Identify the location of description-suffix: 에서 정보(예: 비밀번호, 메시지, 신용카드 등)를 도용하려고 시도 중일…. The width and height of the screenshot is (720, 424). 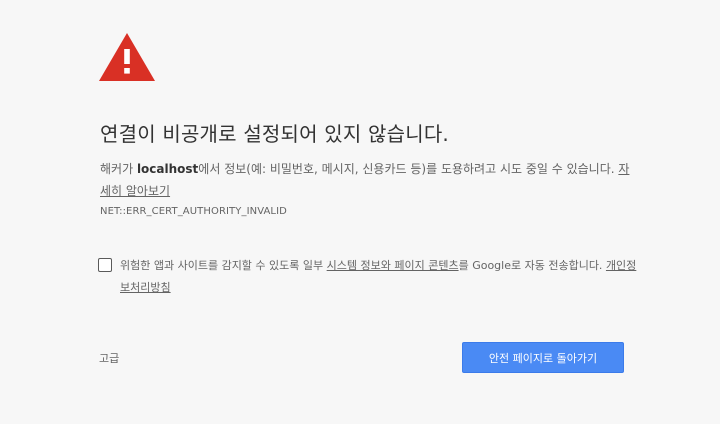
(408, 169).